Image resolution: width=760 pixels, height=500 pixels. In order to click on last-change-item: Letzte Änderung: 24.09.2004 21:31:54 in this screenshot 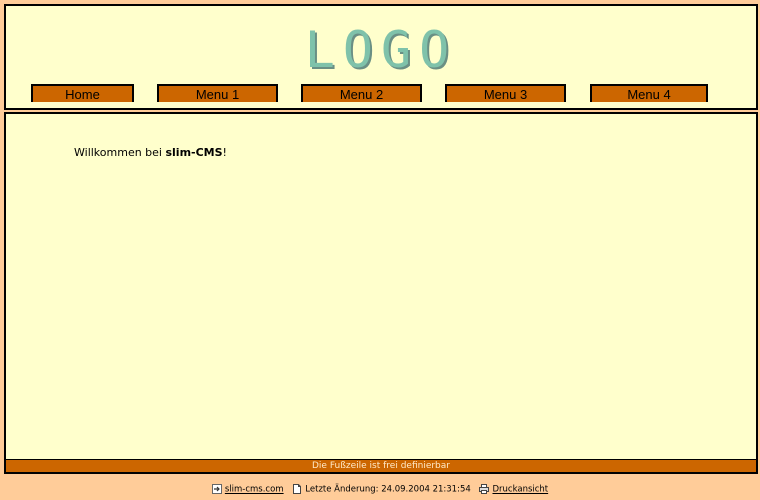, I will do `click(381, 489)`.